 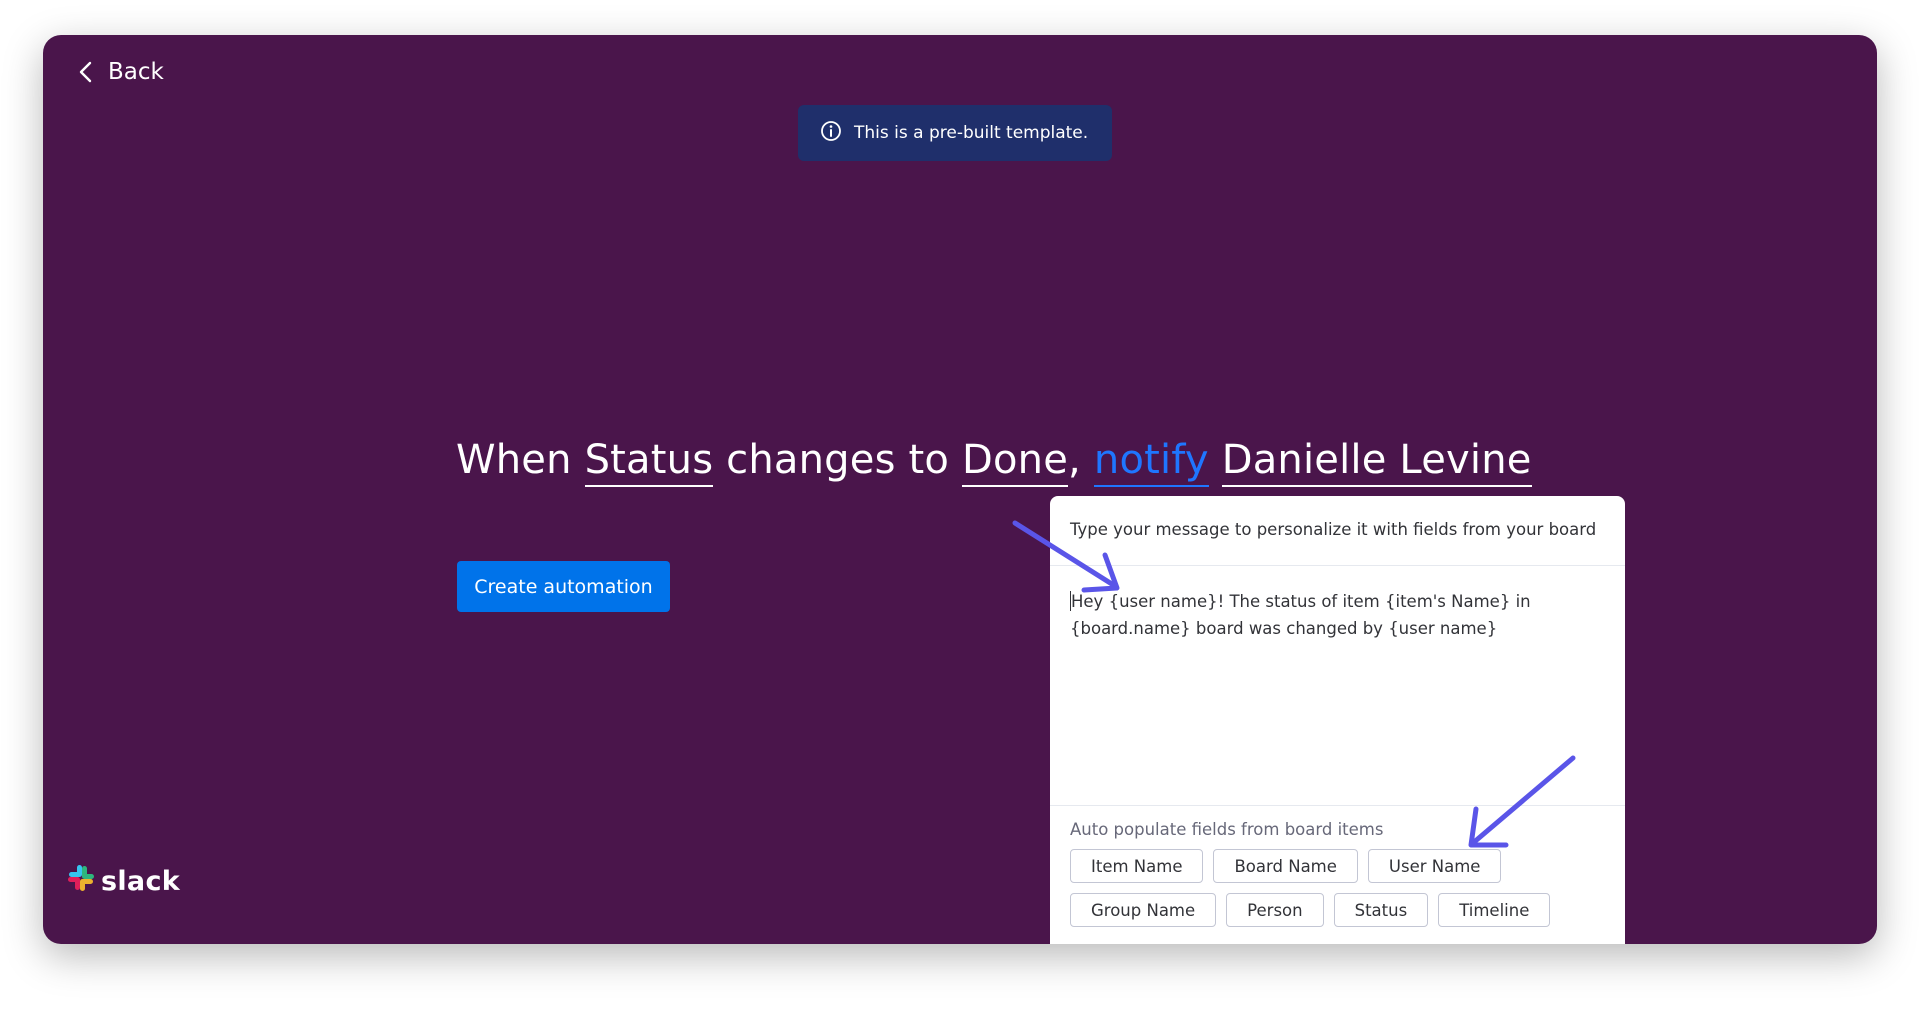 What do you see at coordinates (1015, 462) in the screenshot?
I see `trigger-value-selector: Done` at bounding box center [1015, 462].